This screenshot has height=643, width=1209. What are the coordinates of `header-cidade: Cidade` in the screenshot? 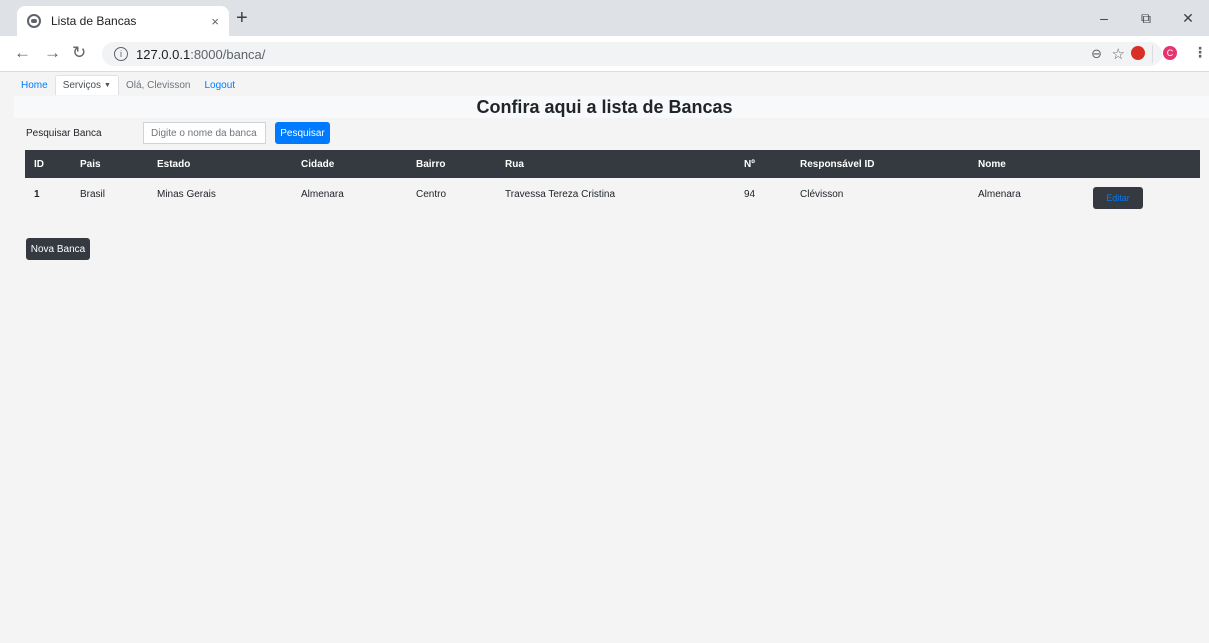 It's located at (349, 164).